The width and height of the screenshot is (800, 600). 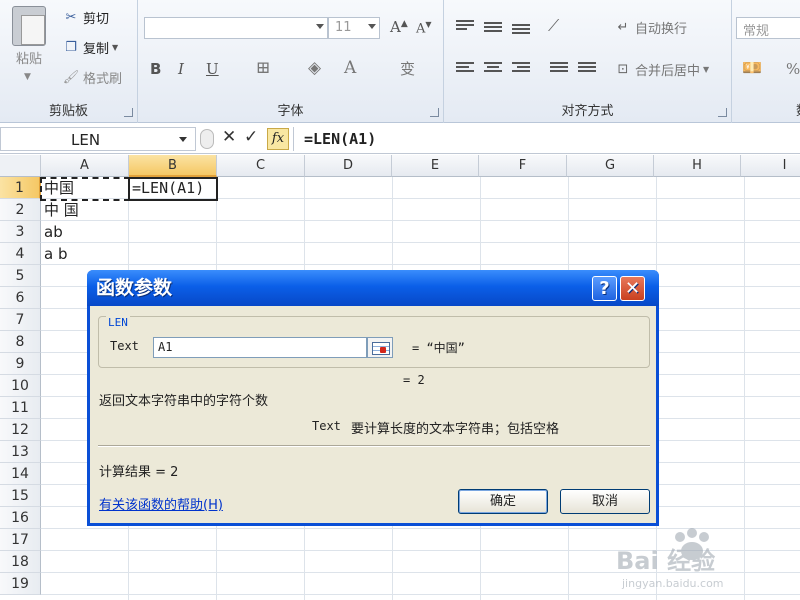 I want to click on column-header-g: G, so click(x=610, y=166).